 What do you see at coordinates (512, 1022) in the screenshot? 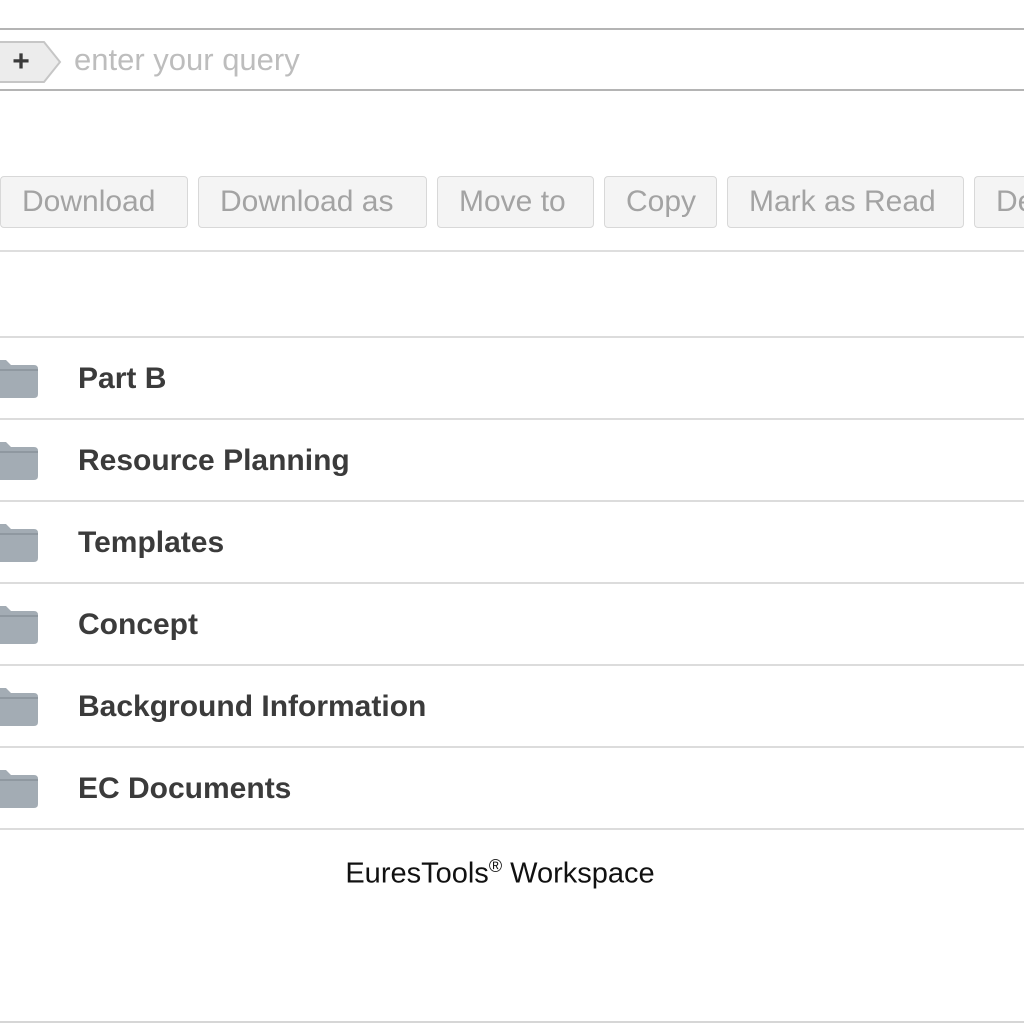
I see `bottom-divider` at bounding box center [512, 1022].